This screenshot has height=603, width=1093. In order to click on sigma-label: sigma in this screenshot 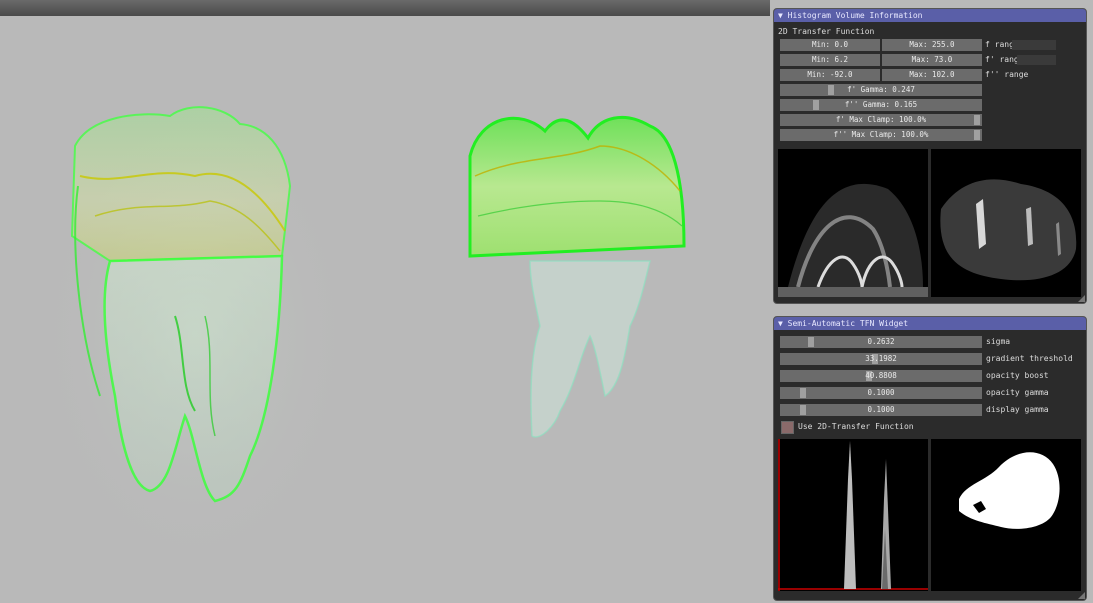, I will do `click(998, 341)`.